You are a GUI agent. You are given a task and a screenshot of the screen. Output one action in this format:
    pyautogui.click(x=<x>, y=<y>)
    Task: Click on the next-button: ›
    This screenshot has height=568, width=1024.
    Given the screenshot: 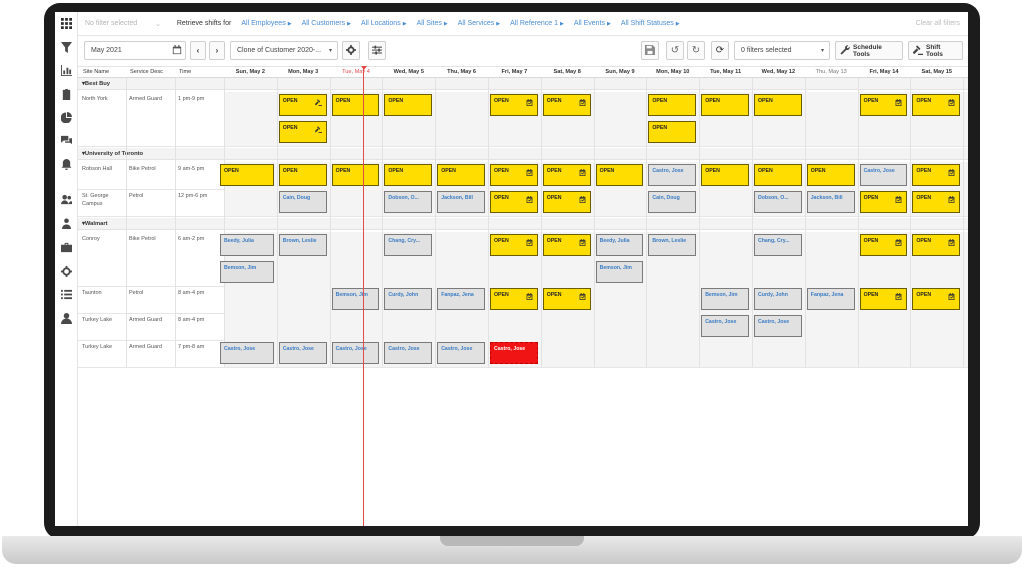 What is the action you would take?
    pyautogui.click(x=217, y=50)
    